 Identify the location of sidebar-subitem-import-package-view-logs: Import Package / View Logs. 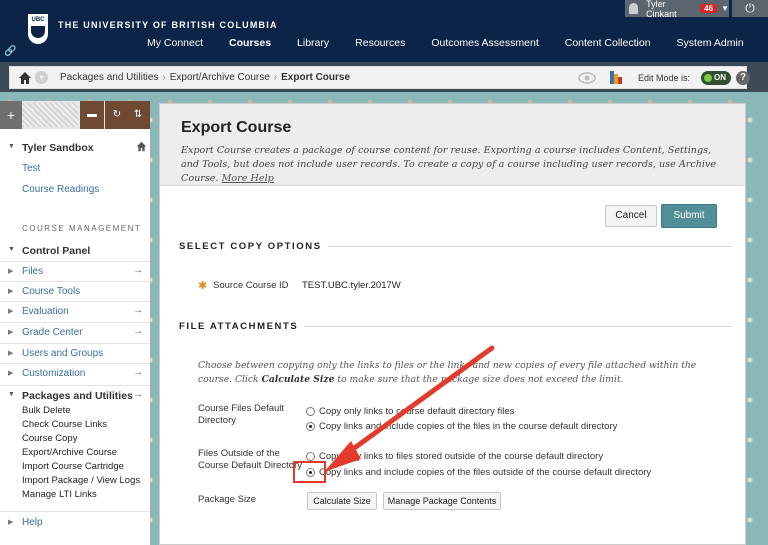
(81, 480).